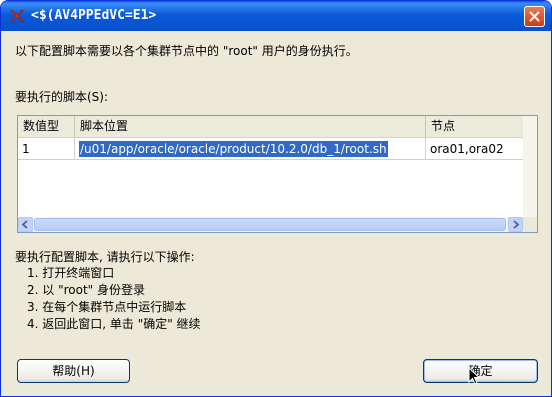 The height and width of the screenshot is (397, 552). I want to click on step-3: 3. 在每个集群节点中运行脚本, so click(107, 307).